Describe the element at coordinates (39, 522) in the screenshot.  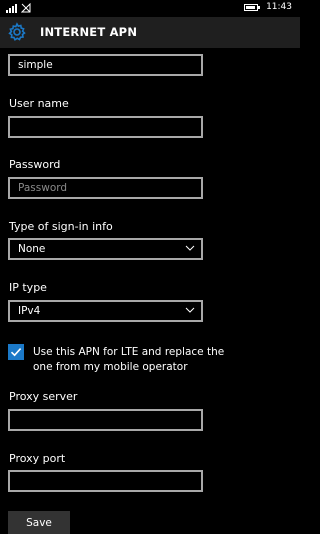
I see `save-button: Save` at that location.